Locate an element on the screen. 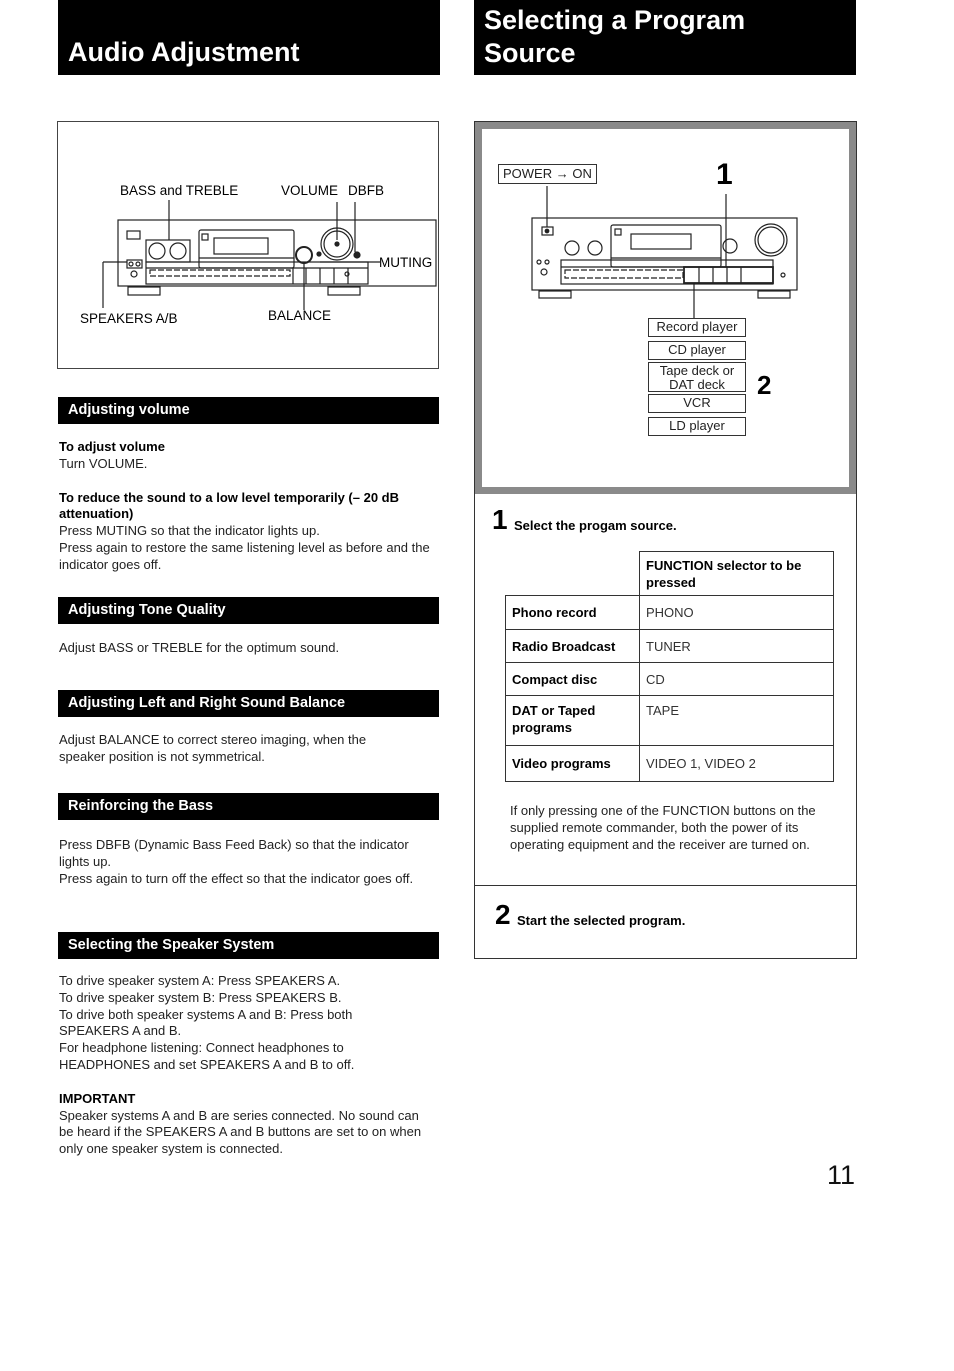  step-divider is located at coordinates (665, 885).